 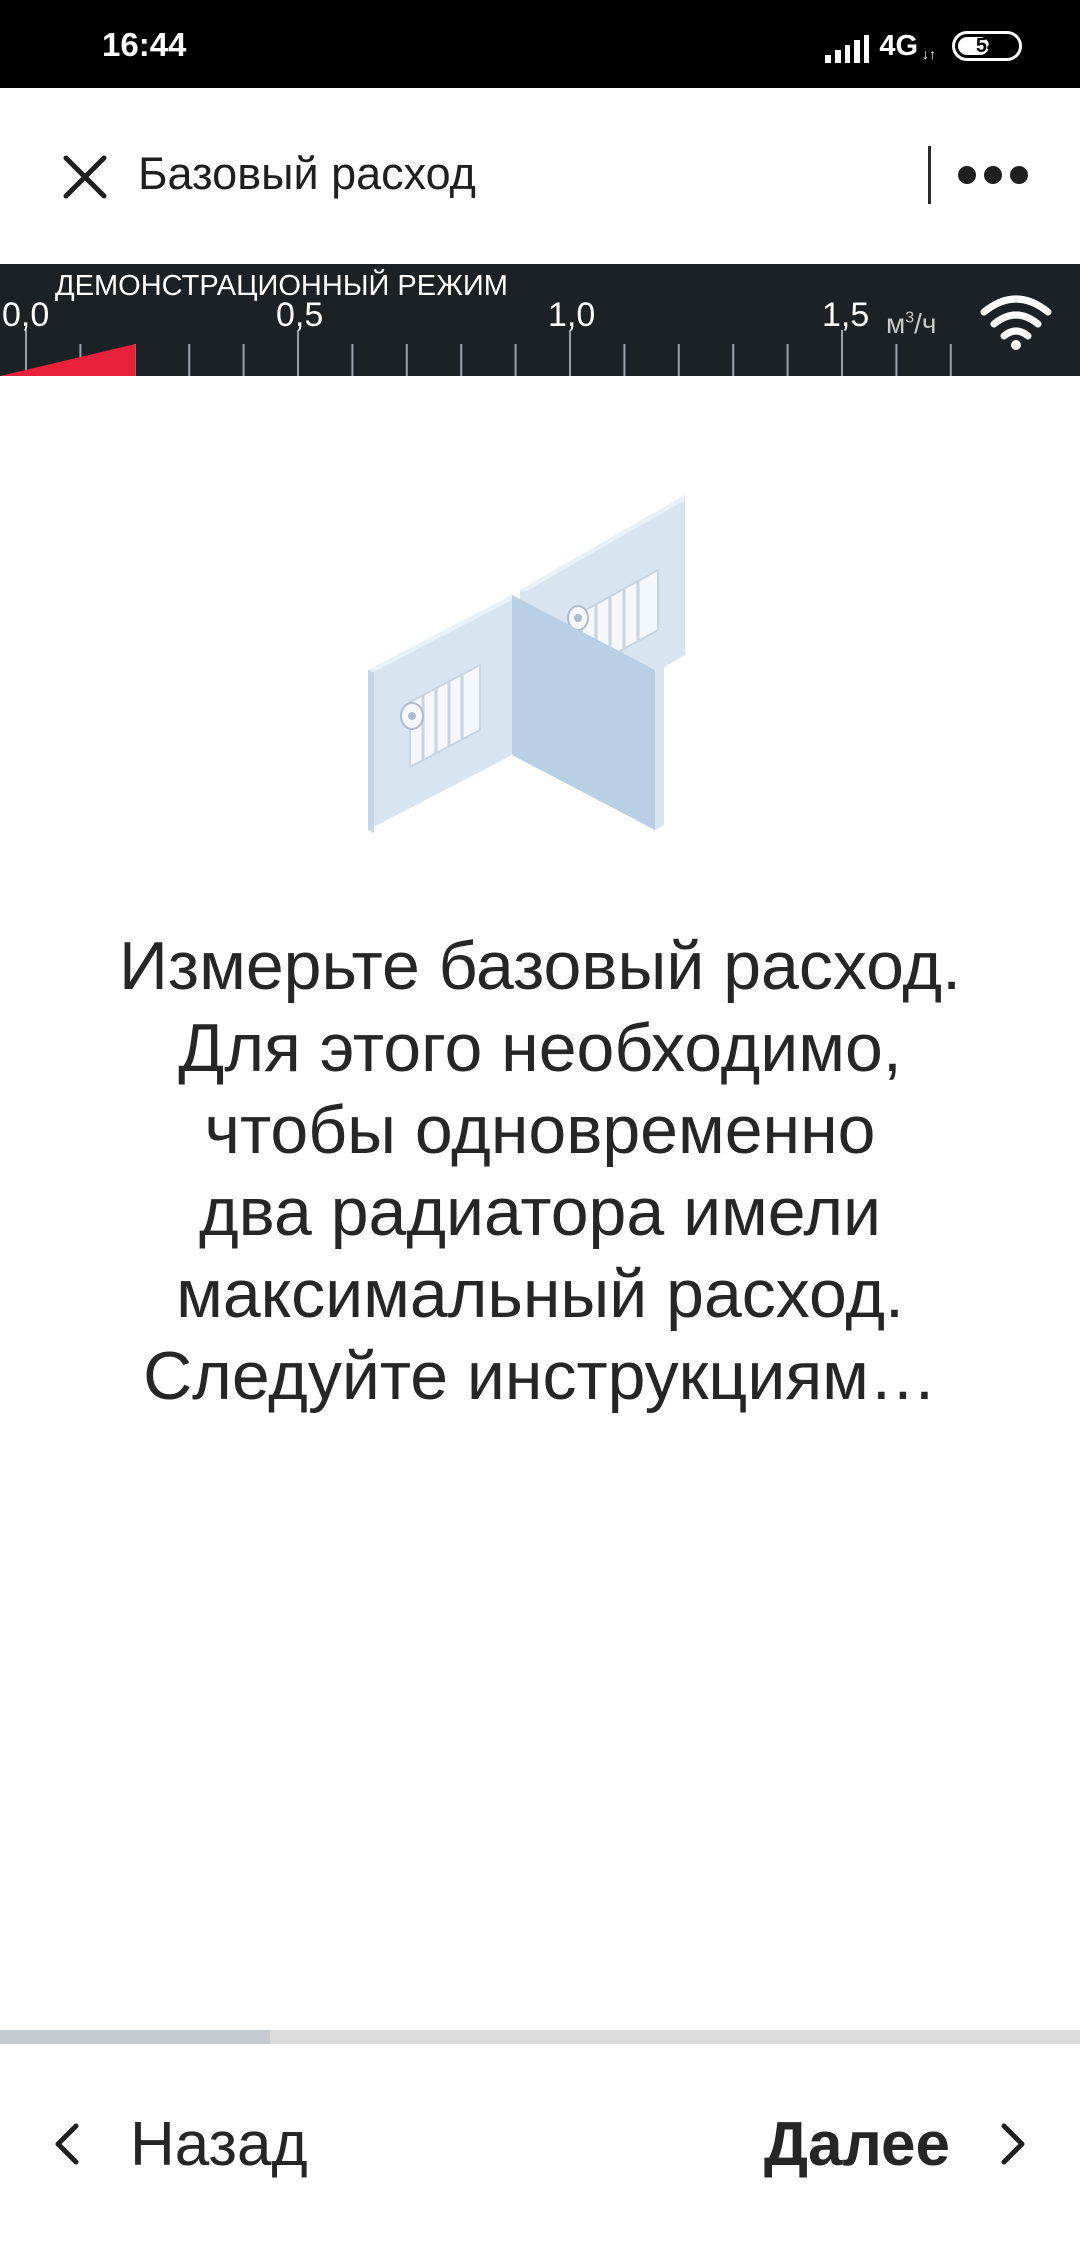 I want to click on radiators-illustration, so click(x=526, y=664).